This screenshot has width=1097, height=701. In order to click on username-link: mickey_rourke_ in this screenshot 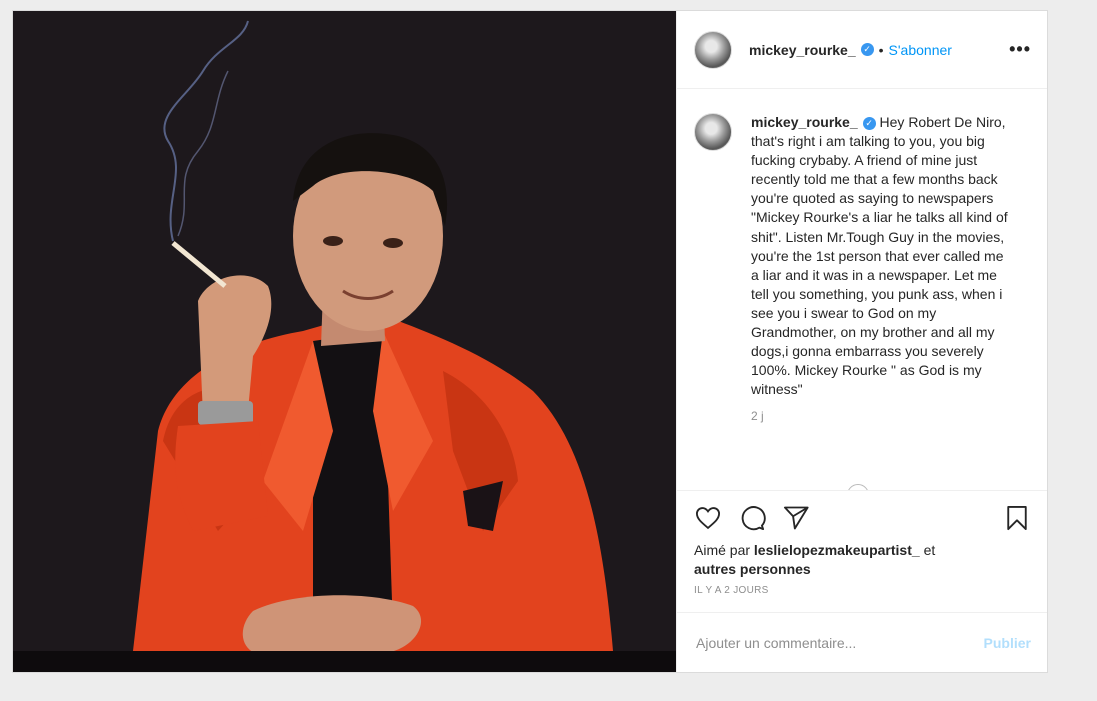, I will do `click(802, 50)`.